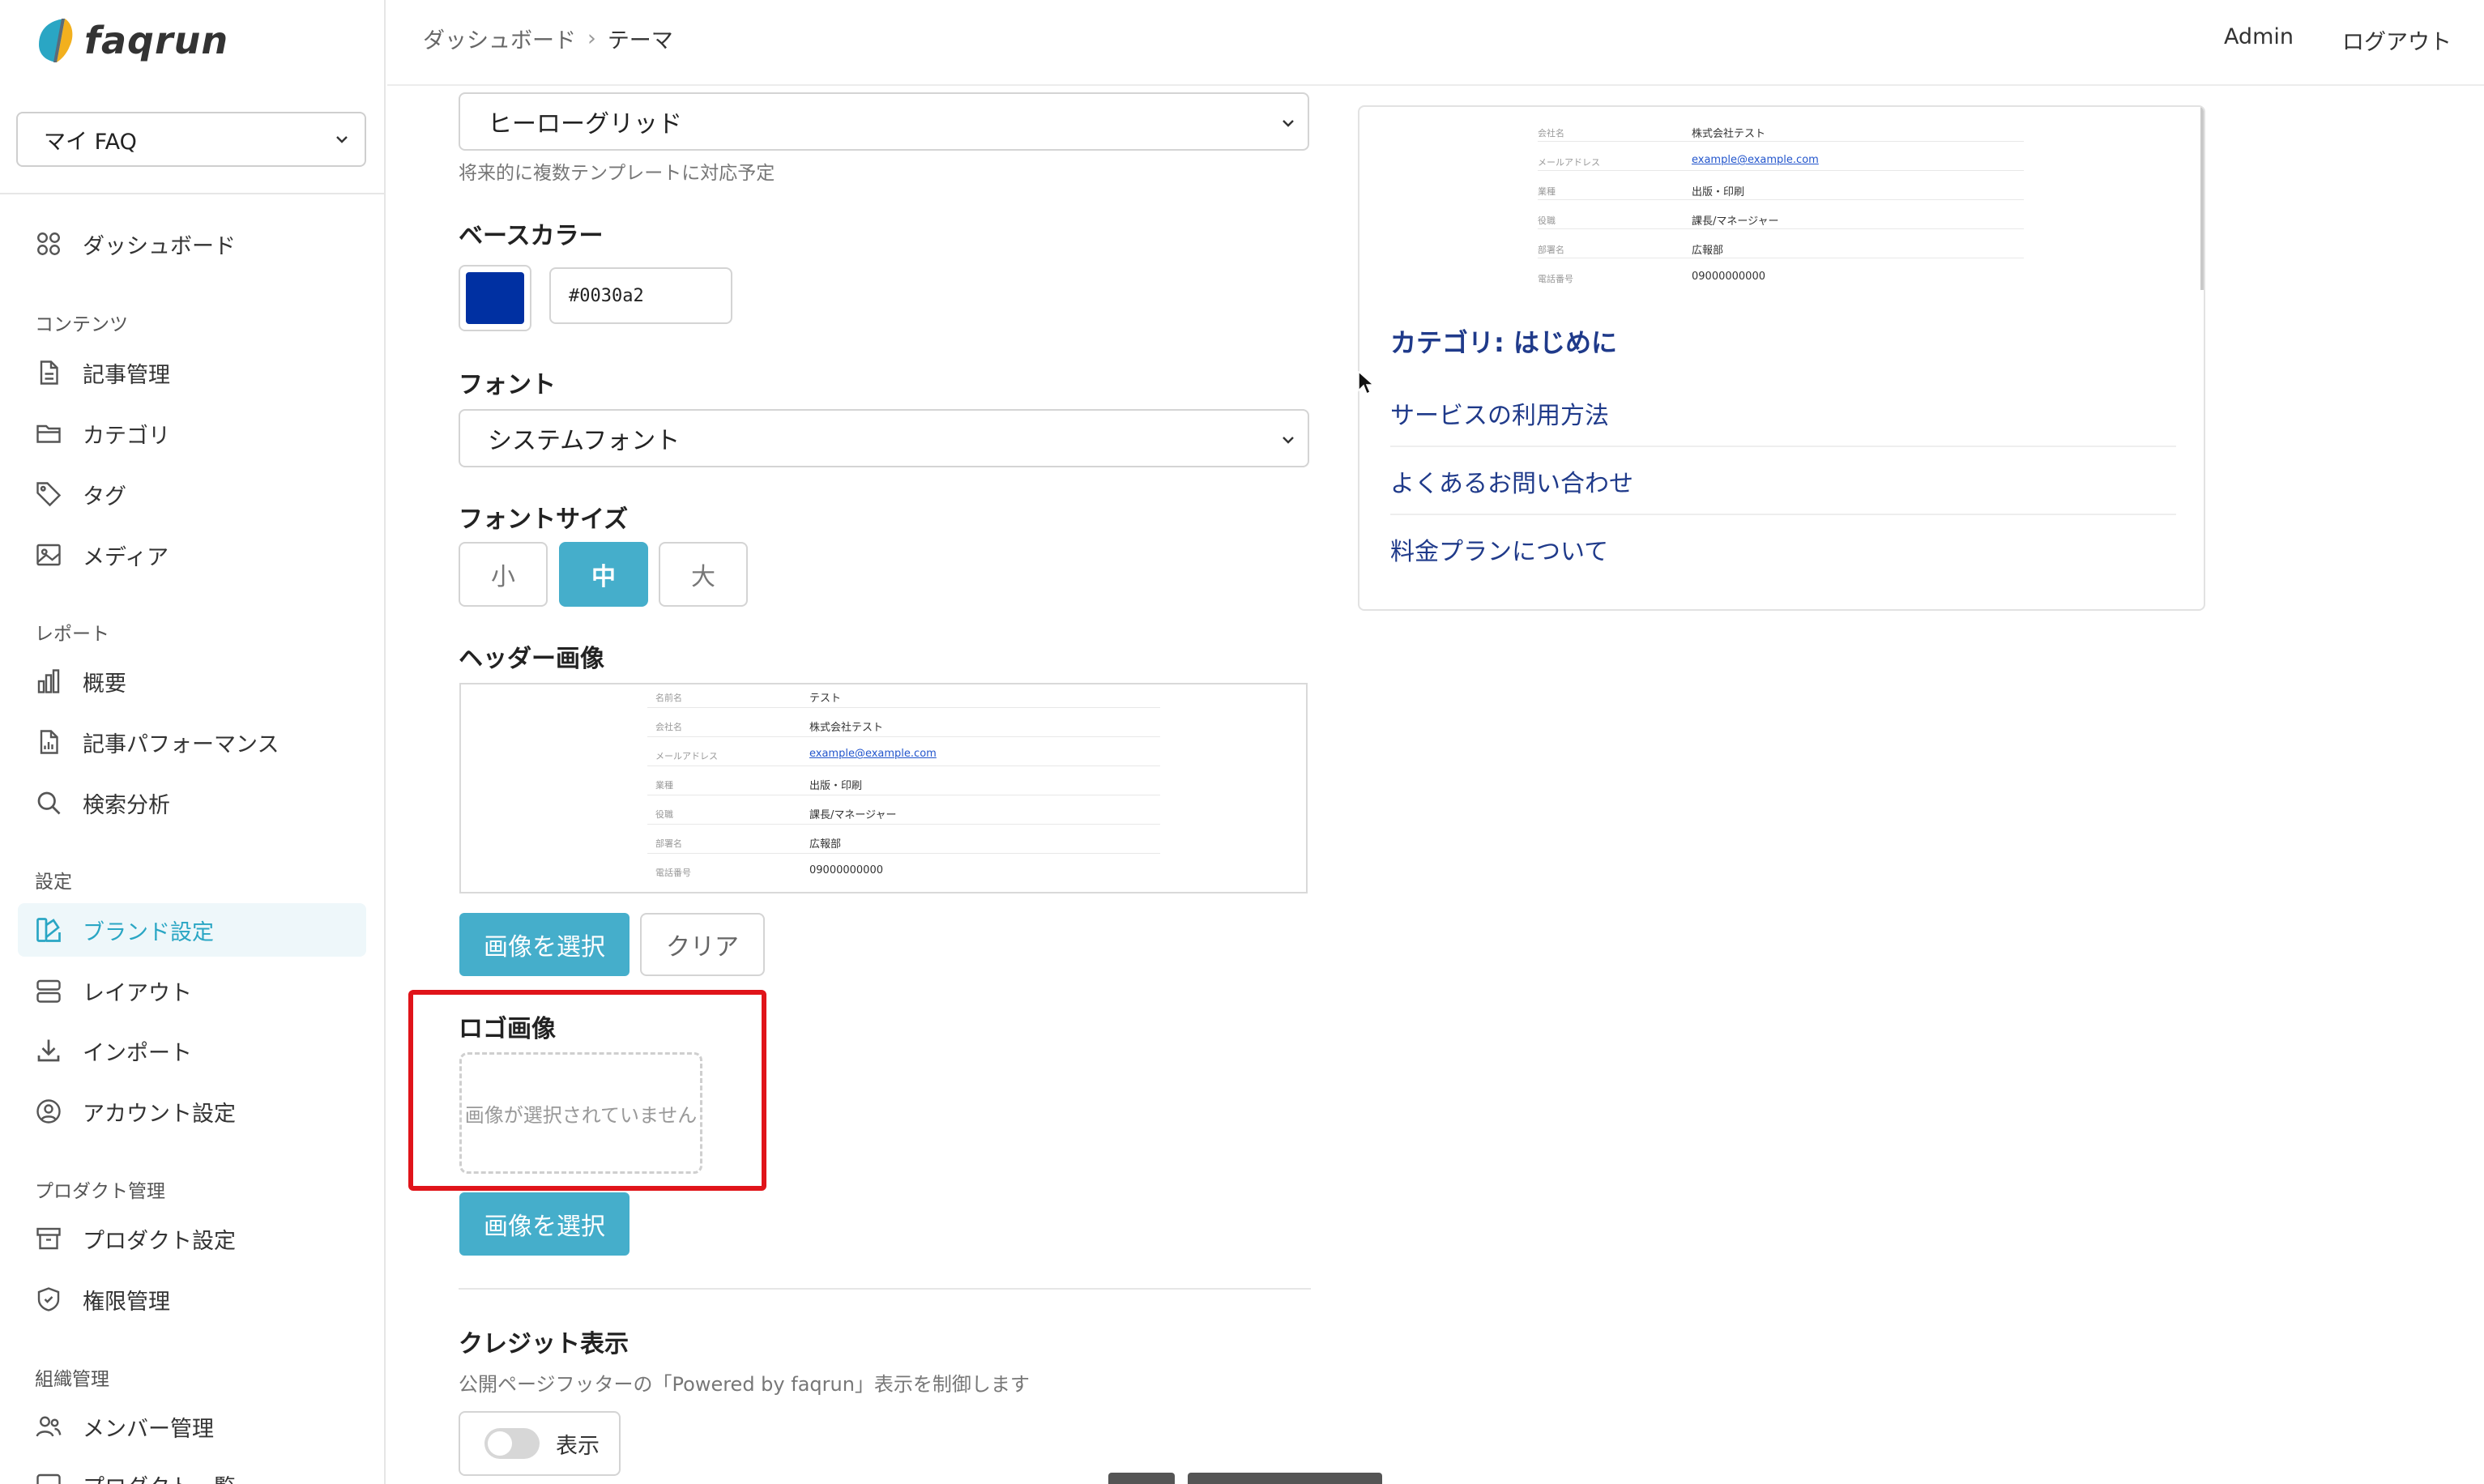  What do you see at coordinates (591, 38) in the screenshot?
I see `chevron-right-icon: ›` at bounding box center [591, 38].